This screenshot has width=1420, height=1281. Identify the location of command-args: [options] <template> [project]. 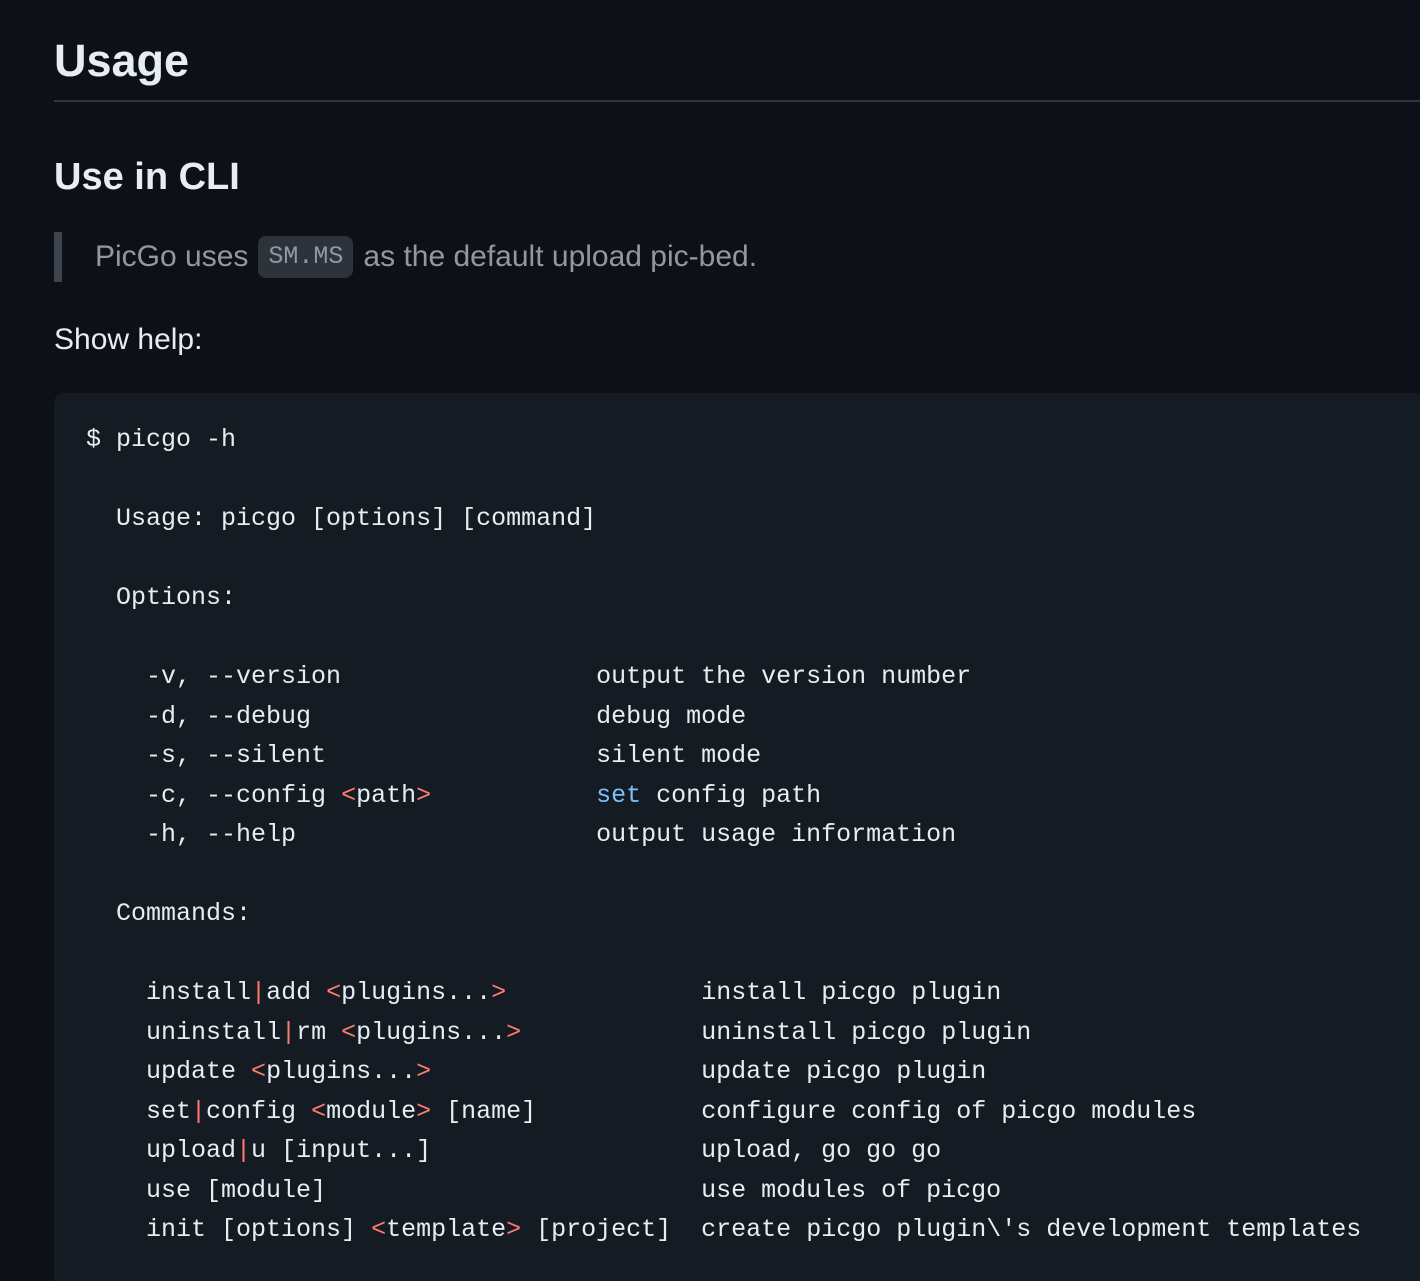
(439, 1229).